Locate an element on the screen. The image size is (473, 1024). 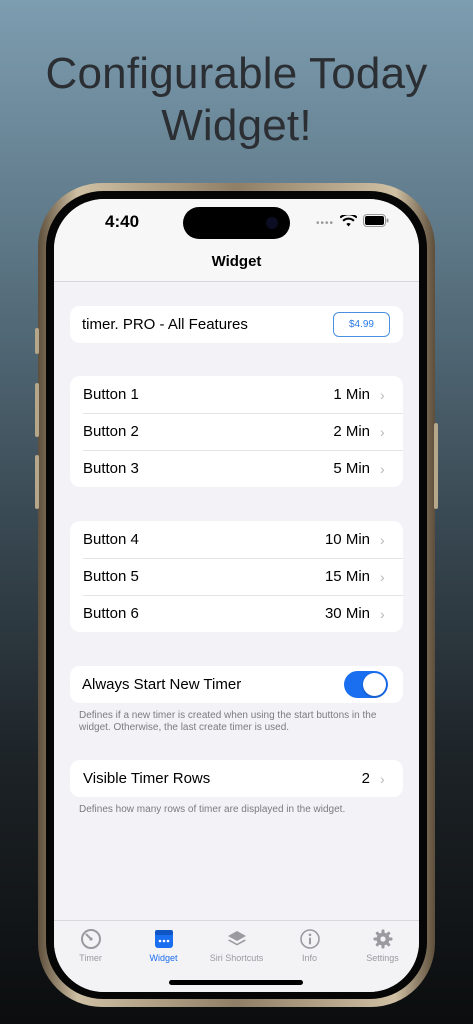
row-value: 2 is located at coordinates (365, 778).